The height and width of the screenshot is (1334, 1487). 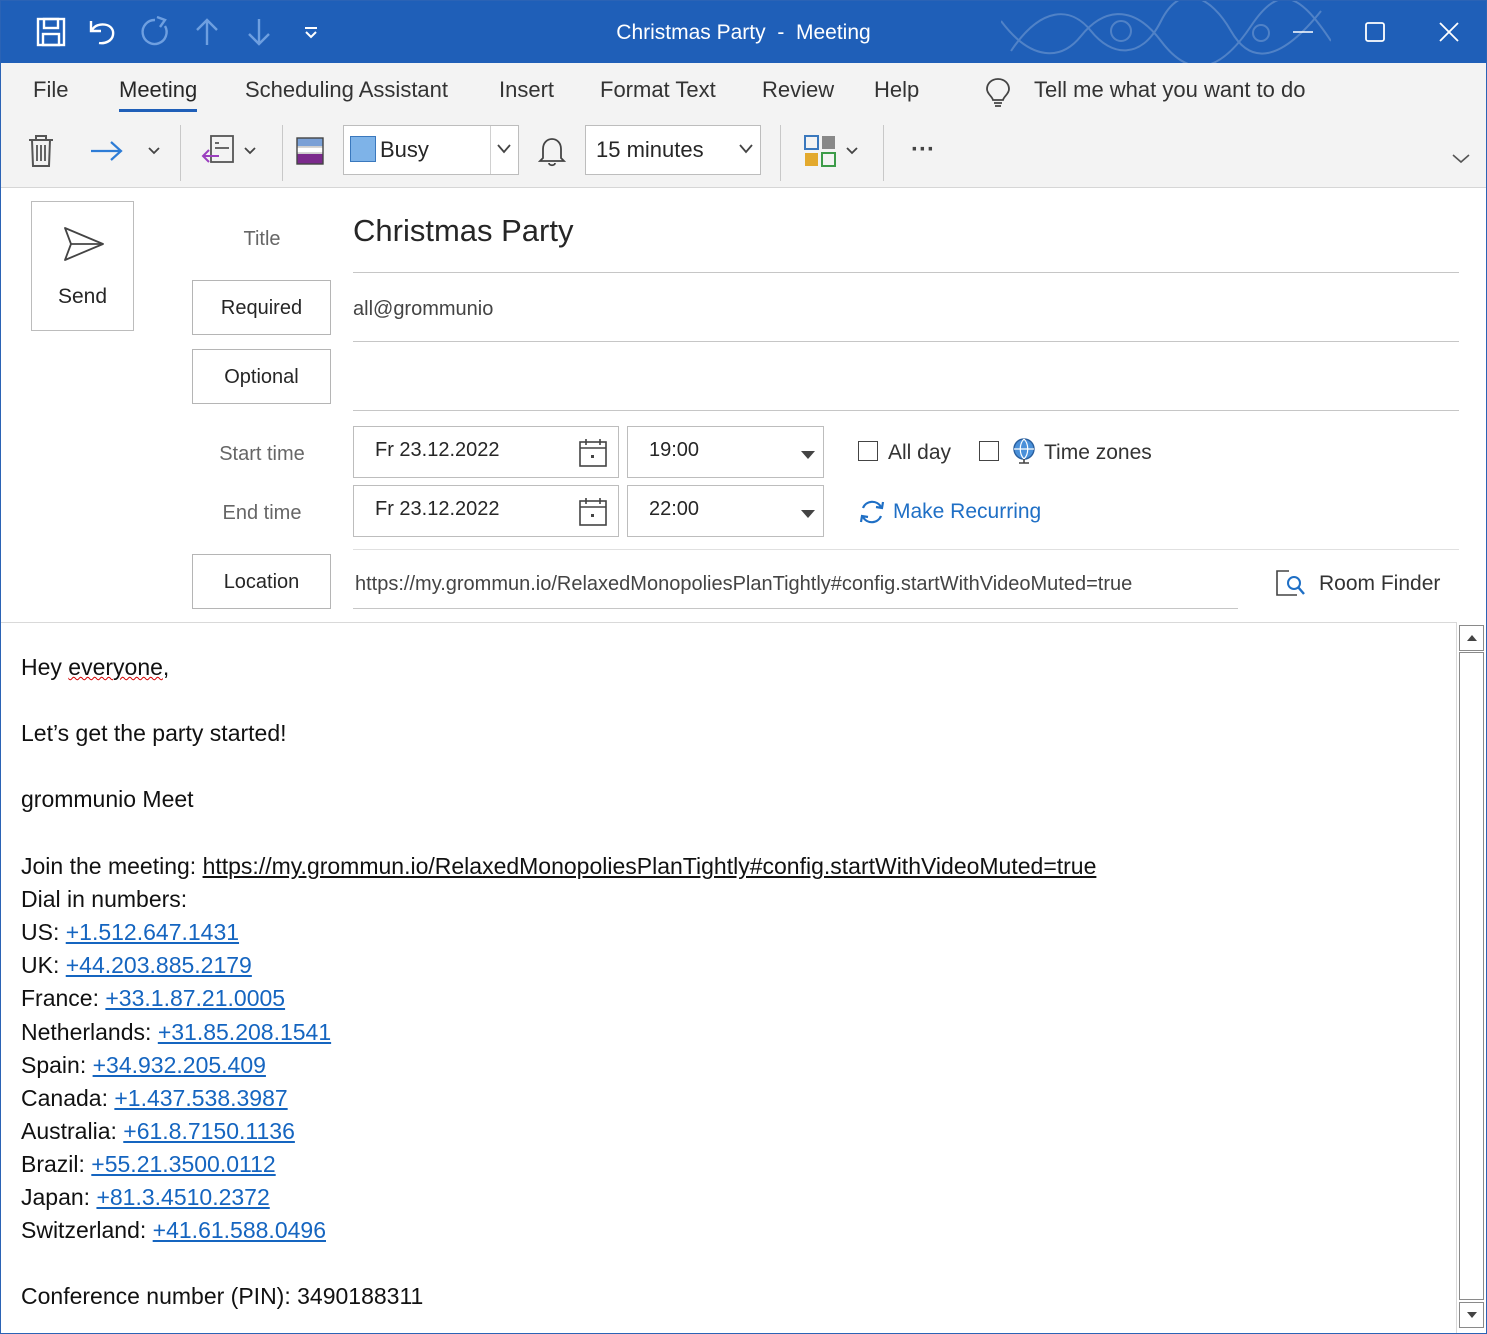 What do you see at coordinates (218, 151) in the screenshot?
I see `response-options-icon` at bounding box center [218, 151].